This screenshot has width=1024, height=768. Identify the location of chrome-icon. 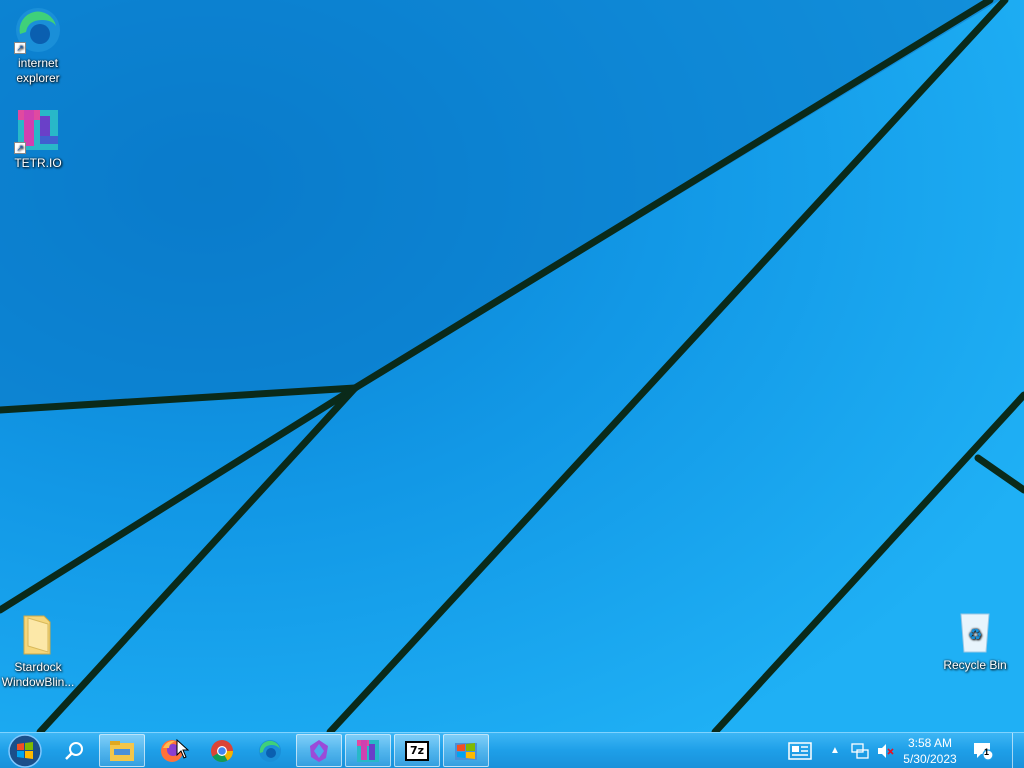
(222, 750).